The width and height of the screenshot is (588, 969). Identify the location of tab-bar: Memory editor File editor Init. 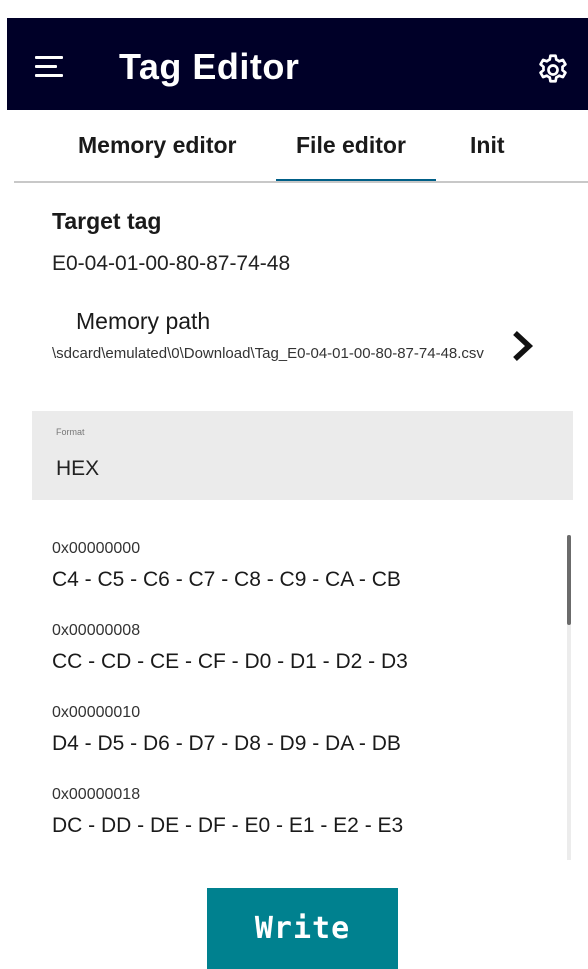
(301, 150).